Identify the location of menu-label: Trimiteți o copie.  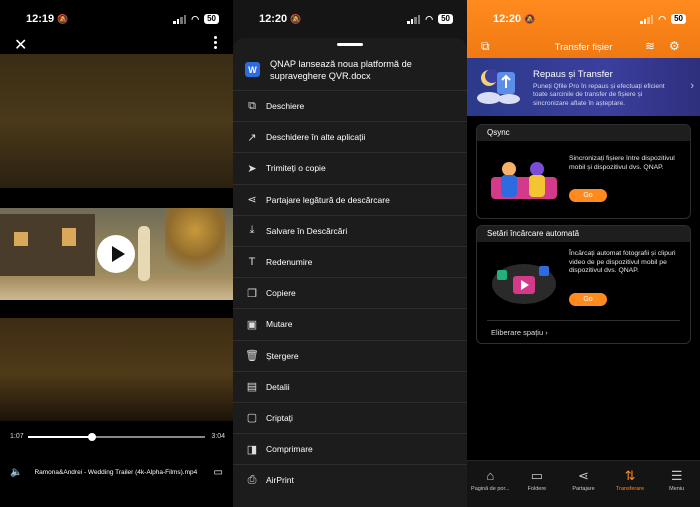
(296, 168).